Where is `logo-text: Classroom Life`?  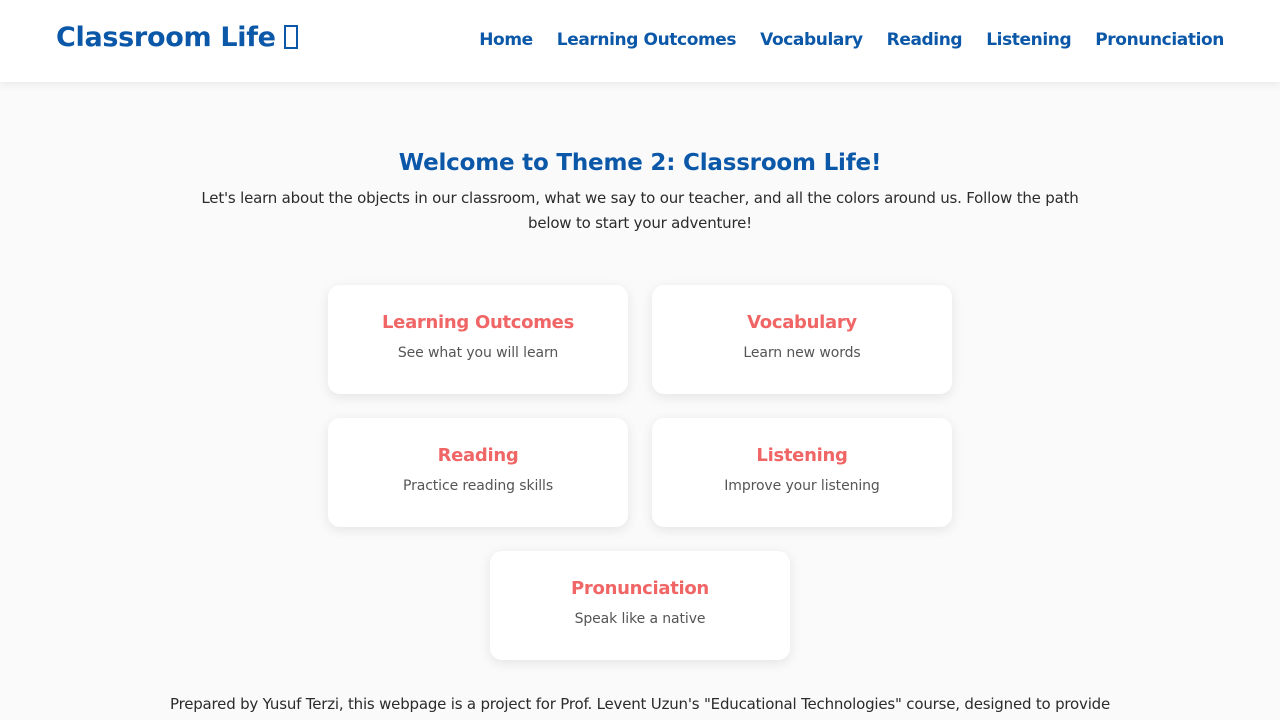 logo-text: Classroom Life is located at coordinates (166, 37).